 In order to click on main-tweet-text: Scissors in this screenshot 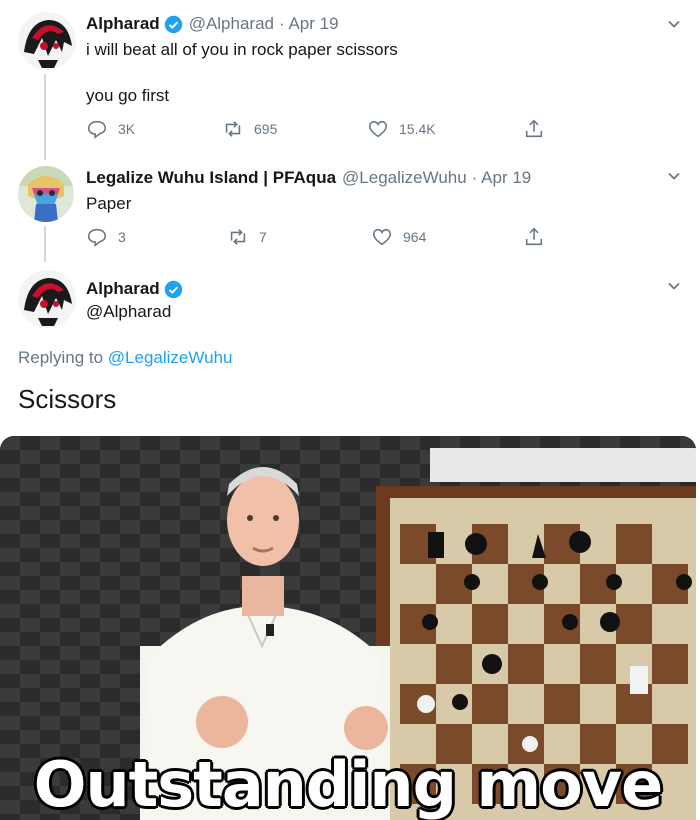, I will do `click(67, 399)`.